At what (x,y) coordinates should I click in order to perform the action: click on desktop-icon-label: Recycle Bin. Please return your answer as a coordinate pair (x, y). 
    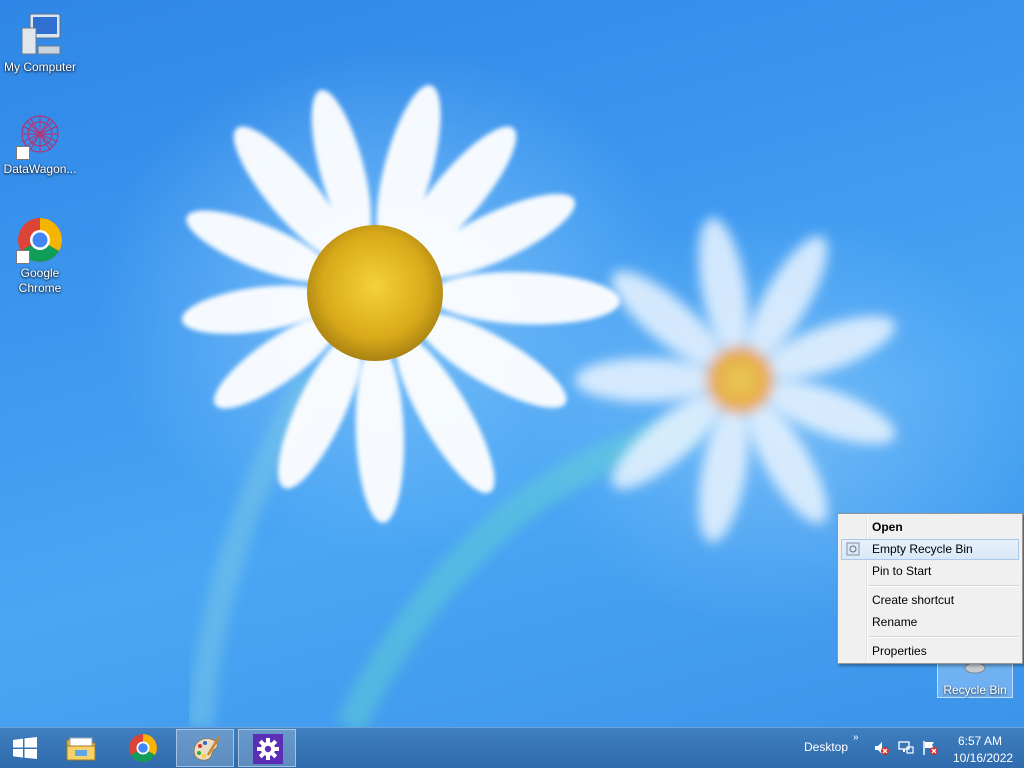
    Looking at the image, I should click on (975, 690).